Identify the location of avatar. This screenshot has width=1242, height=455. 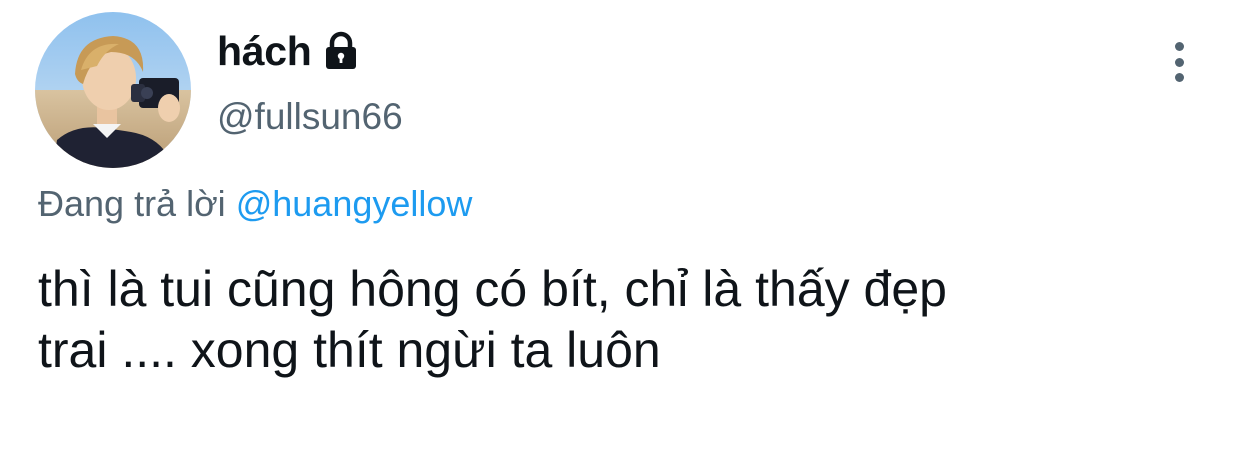
(113, 90).